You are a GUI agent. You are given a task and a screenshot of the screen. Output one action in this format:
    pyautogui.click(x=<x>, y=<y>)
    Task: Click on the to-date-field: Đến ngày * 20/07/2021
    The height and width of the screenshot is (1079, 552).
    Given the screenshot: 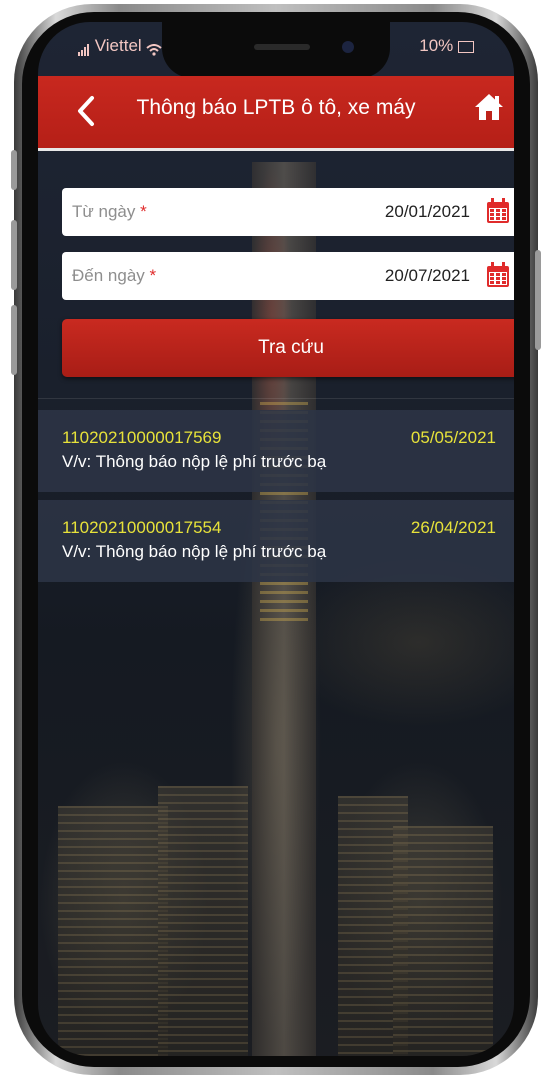 What is the action you would take?
    pyautogui.click(x=288, y=276)
    